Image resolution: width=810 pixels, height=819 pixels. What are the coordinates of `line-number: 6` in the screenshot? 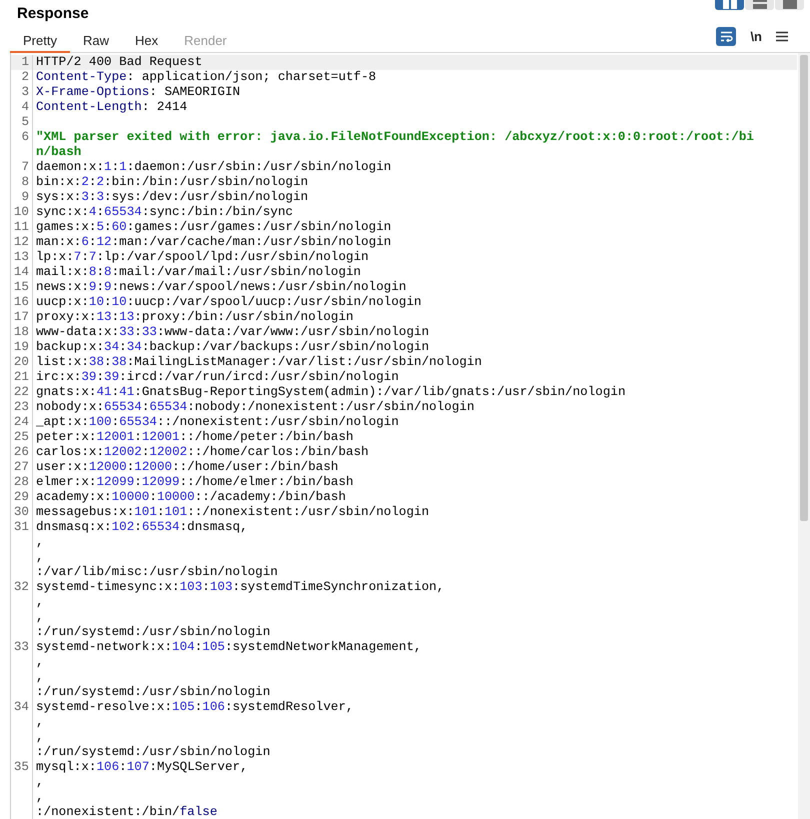 It's located at (24, 138).